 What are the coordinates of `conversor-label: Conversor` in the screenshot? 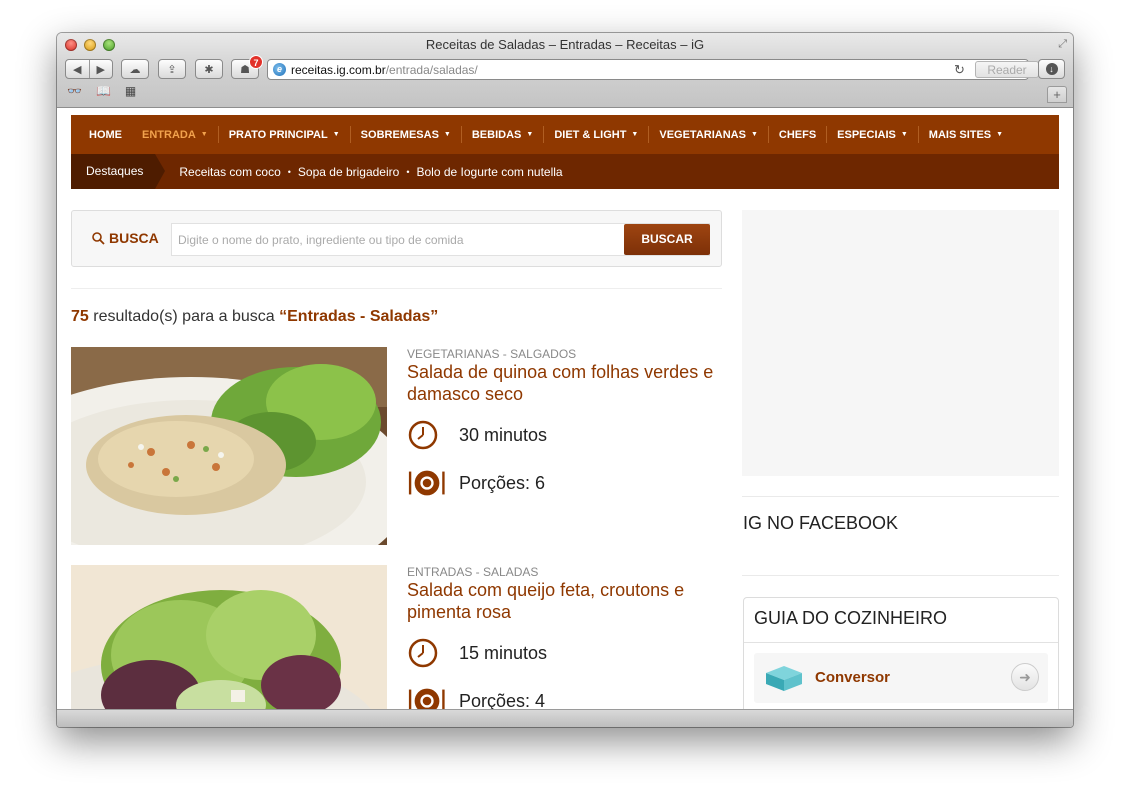 It's located at (853, 677).